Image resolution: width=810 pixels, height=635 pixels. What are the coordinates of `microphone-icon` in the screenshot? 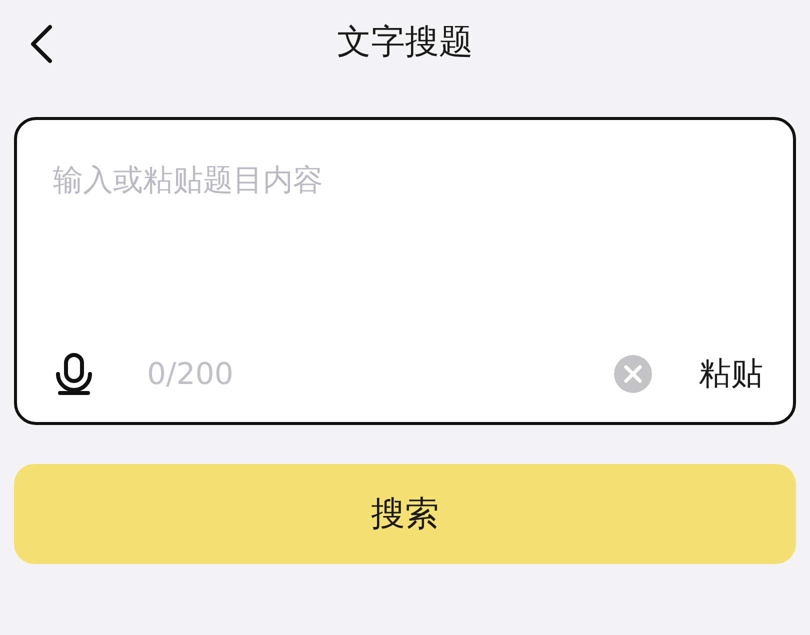 It's located at (74, 374).